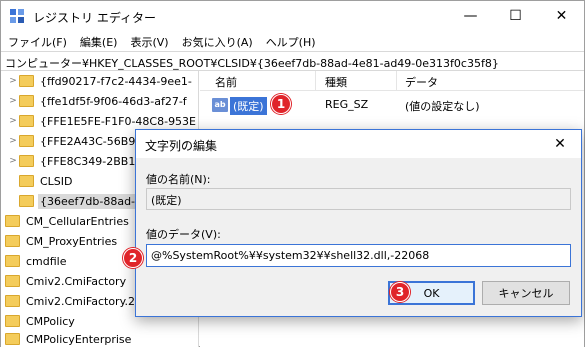 Image resolution: width=585 pixels, height=347 pixels. What do you see at coordinates (94, 18) in the screenshot?
I see `window-title: レジストリ エディター` at bounding box center [94, 18].